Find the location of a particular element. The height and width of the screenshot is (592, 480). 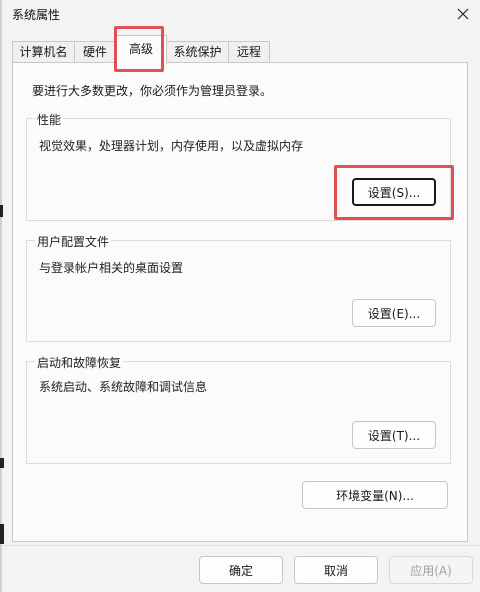

tab-label: 远程 is located at coordinates (248, 52).